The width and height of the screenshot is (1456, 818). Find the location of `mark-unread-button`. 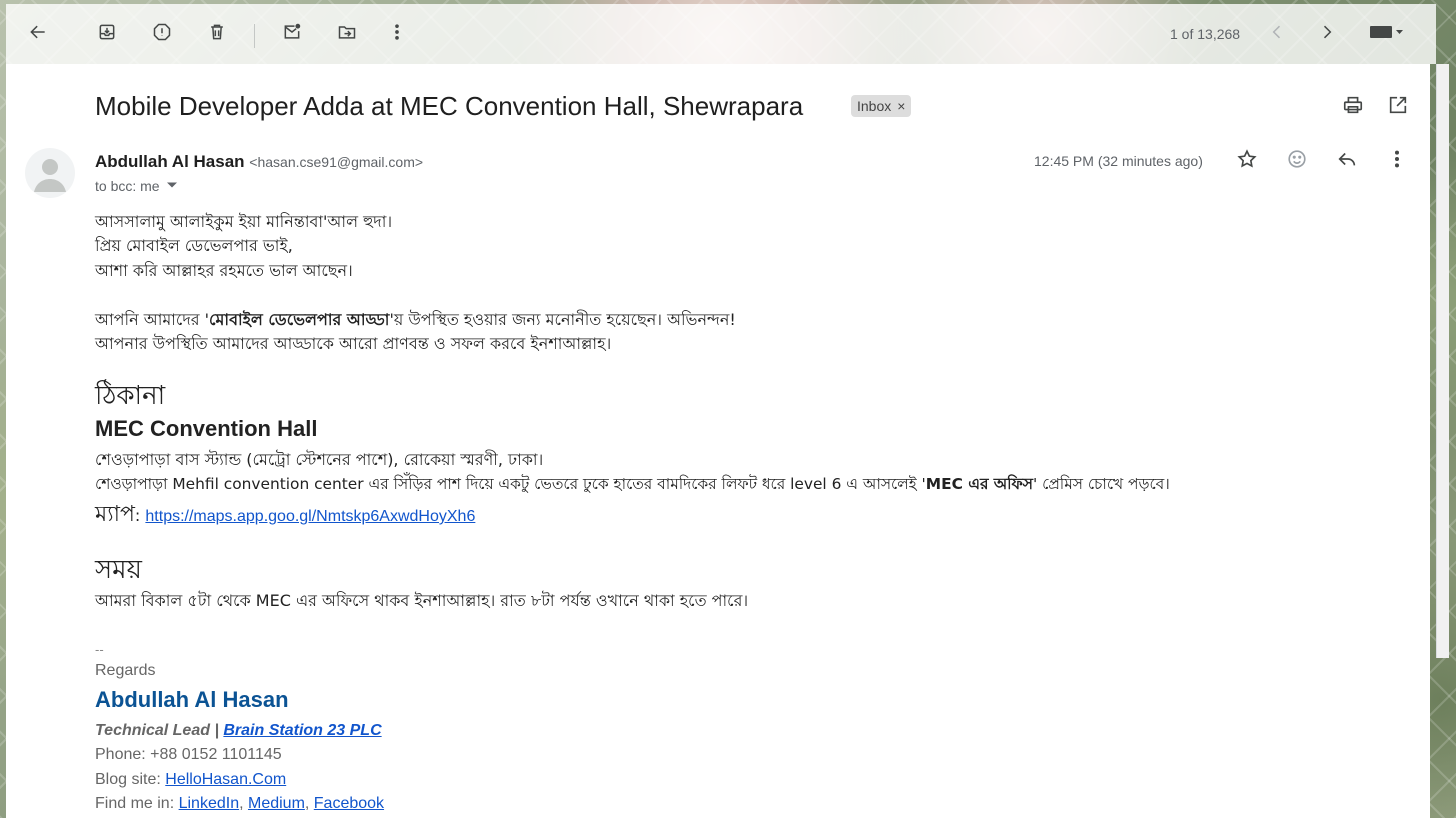

mark-unread-button is located at coordinates (292, 34).